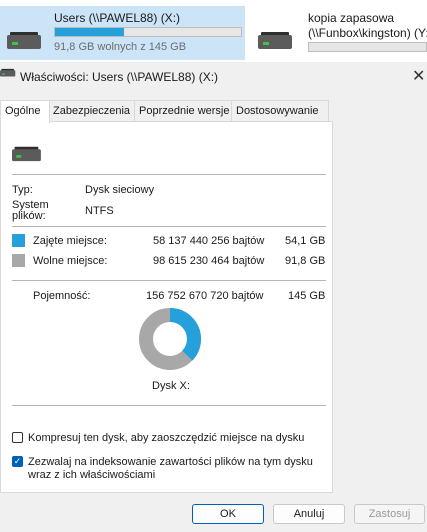 Image resolution: width=427 pixels, height=532 pixels. I want to click on capacity-label: Pojemność:, so click(62, 296).